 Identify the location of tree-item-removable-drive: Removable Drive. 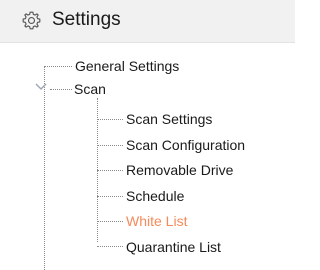
(179, 170).